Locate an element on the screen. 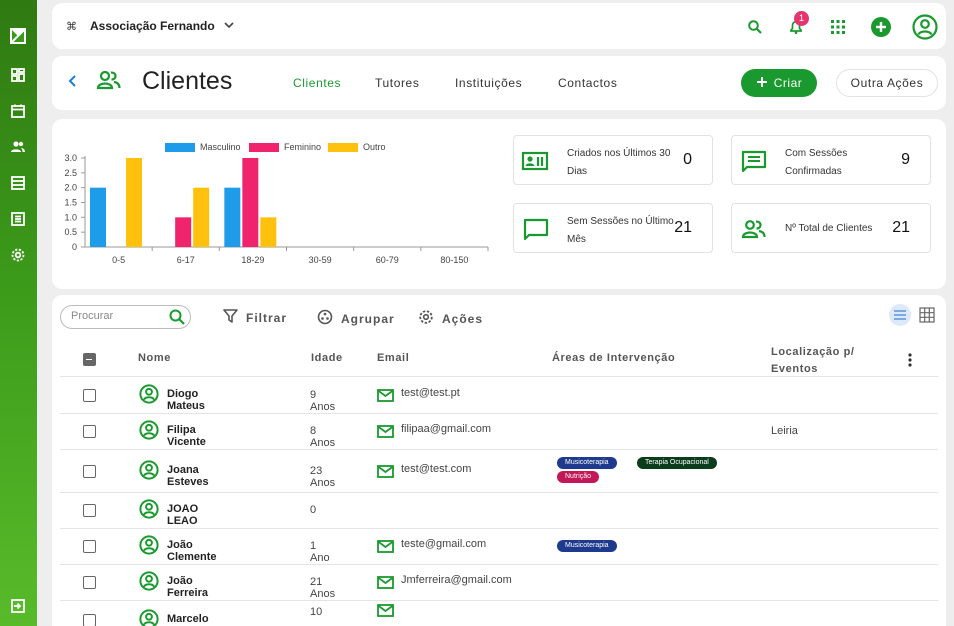 This screenshot has height=626, width=954. dashboard-icon is located at coordinates (18, 75).